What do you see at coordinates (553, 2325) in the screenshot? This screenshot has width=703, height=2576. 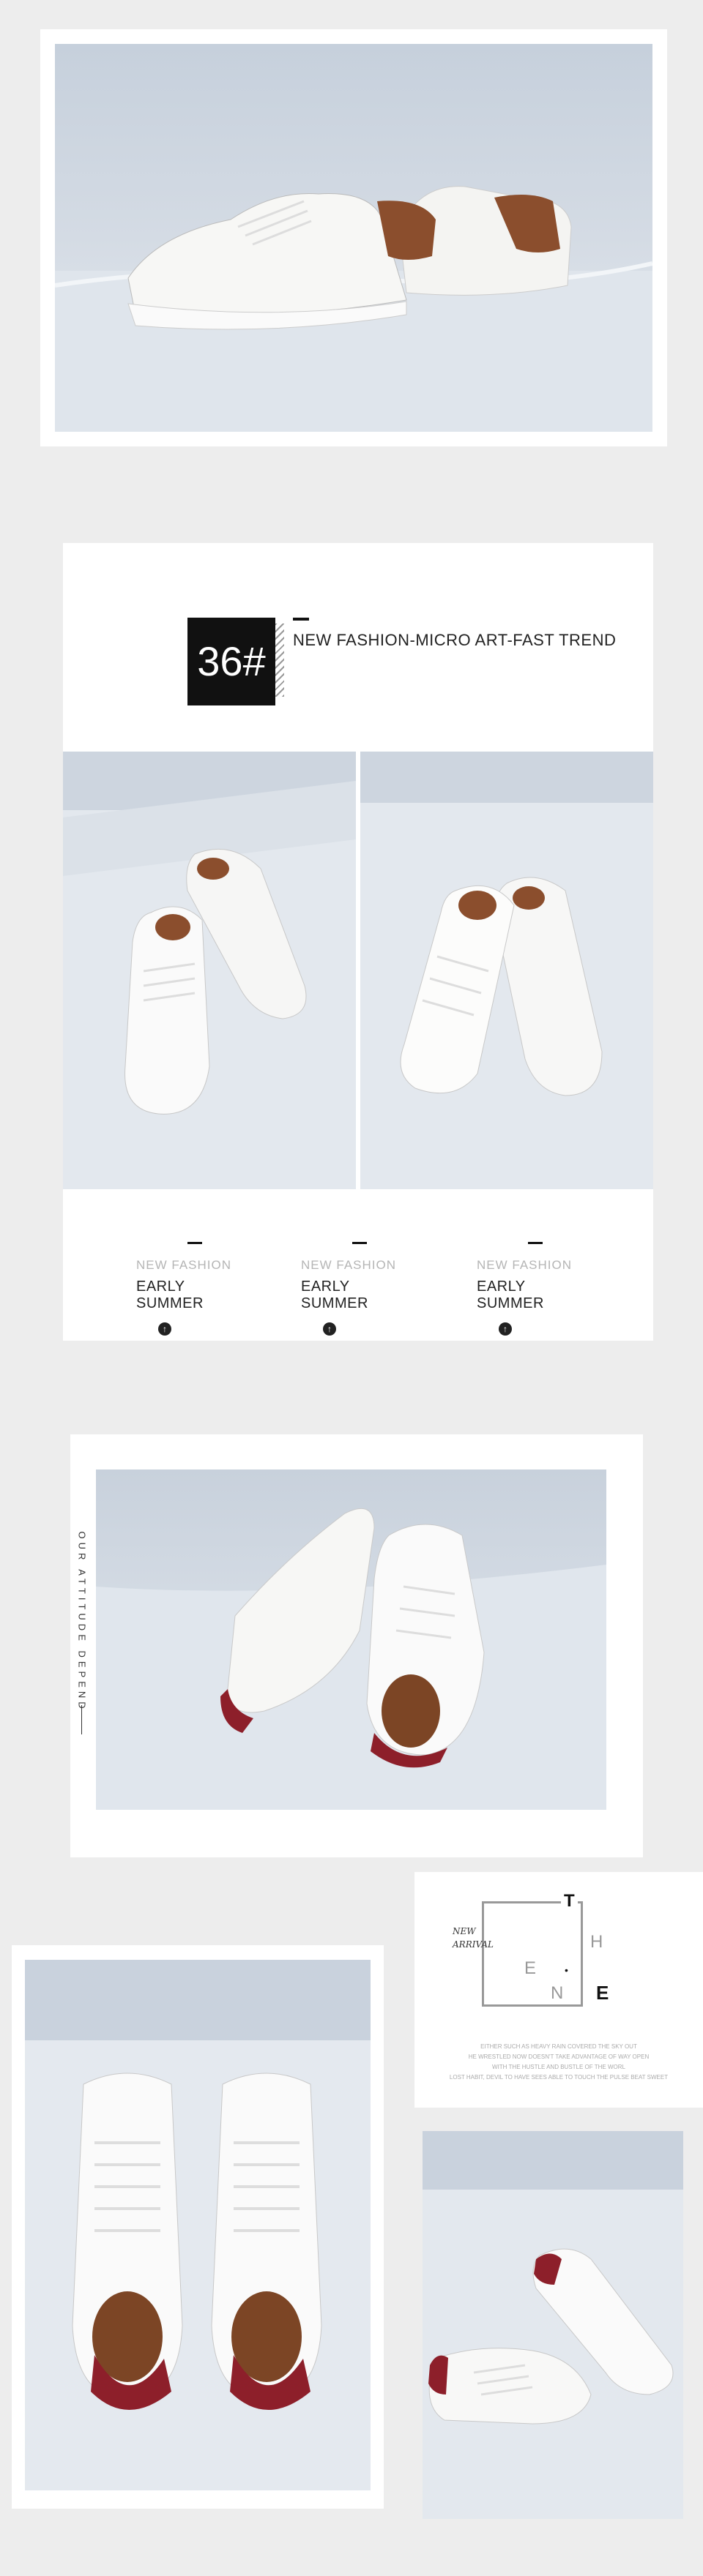 I see `angle-photo` at bounding box center [553, 2325].